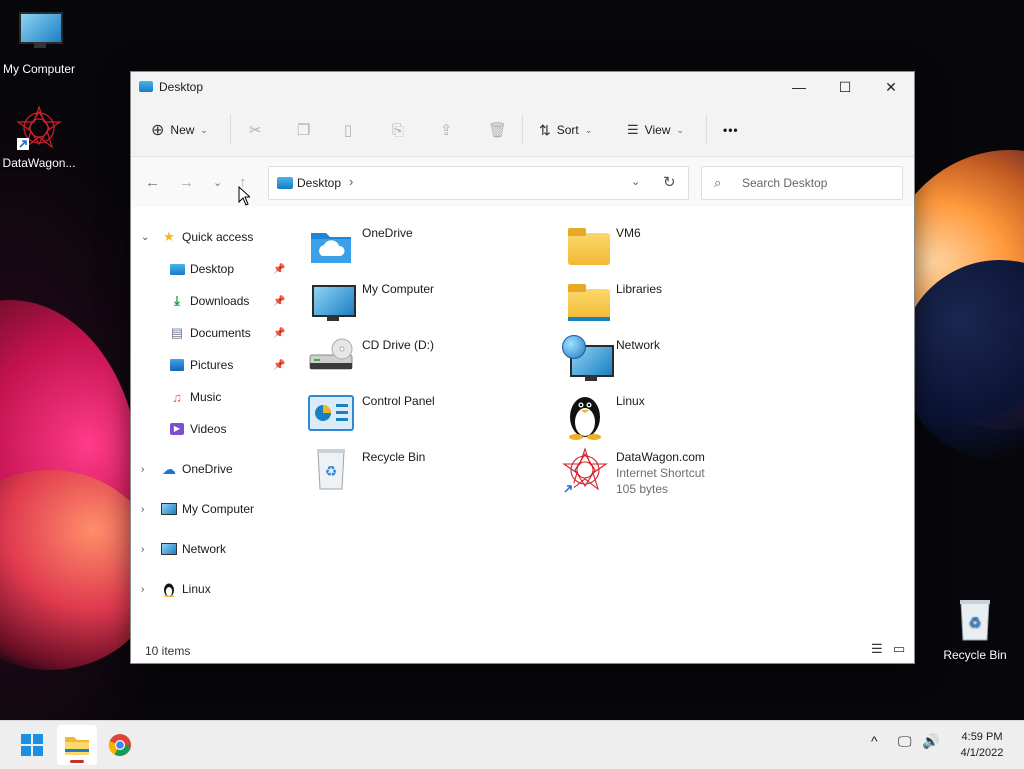  I want to click on search-box: ⌕ Search Desktop, so click(802, 183).